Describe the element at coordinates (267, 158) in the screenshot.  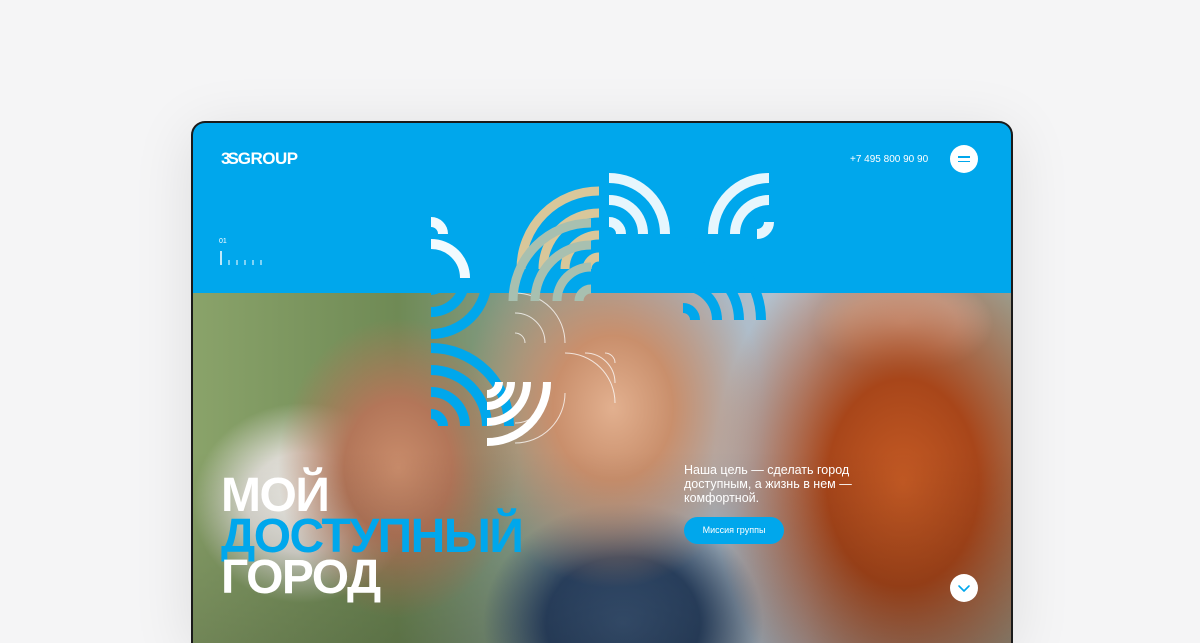
I see `logo-text: GROUP` at that location.